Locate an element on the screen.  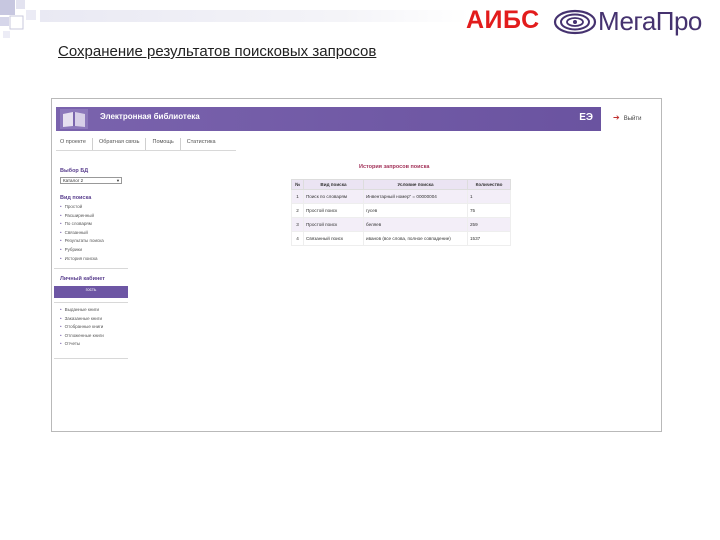
cell-type: Связанный поиск is located at coordinates (333, 238).